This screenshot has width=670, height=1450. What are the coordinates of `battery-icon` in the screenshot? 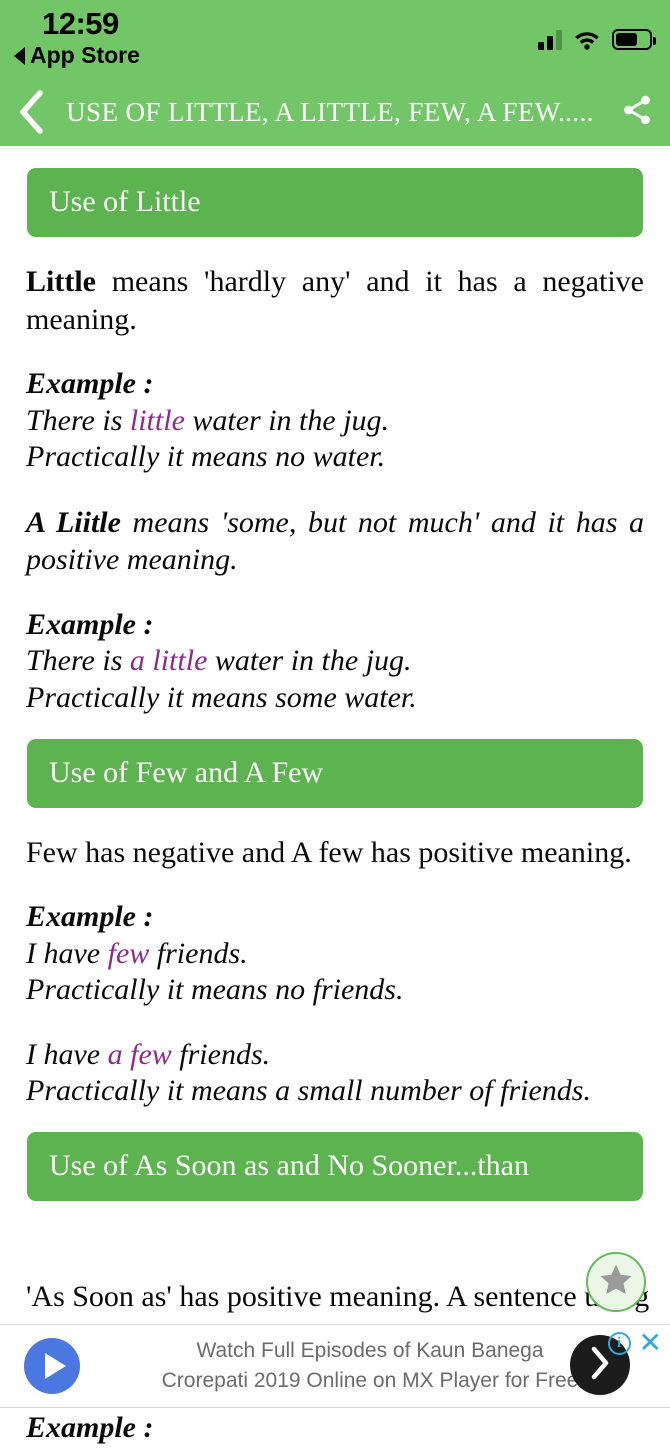 It's located at (634, 39).